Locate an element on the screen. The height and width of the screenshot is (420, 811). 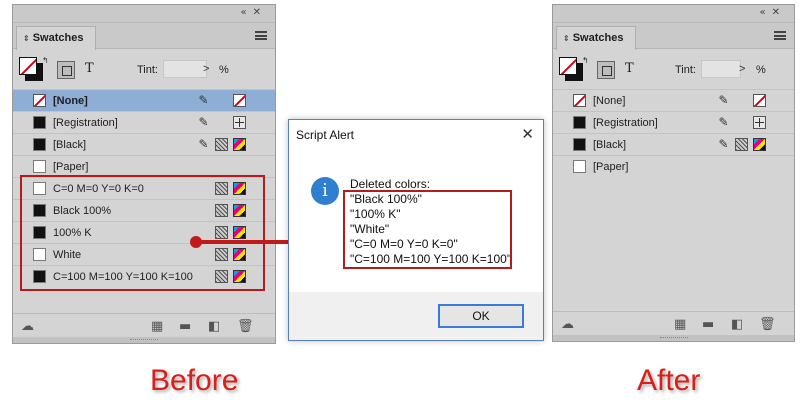
ok-button: OK is located at coordinates (481, 316).